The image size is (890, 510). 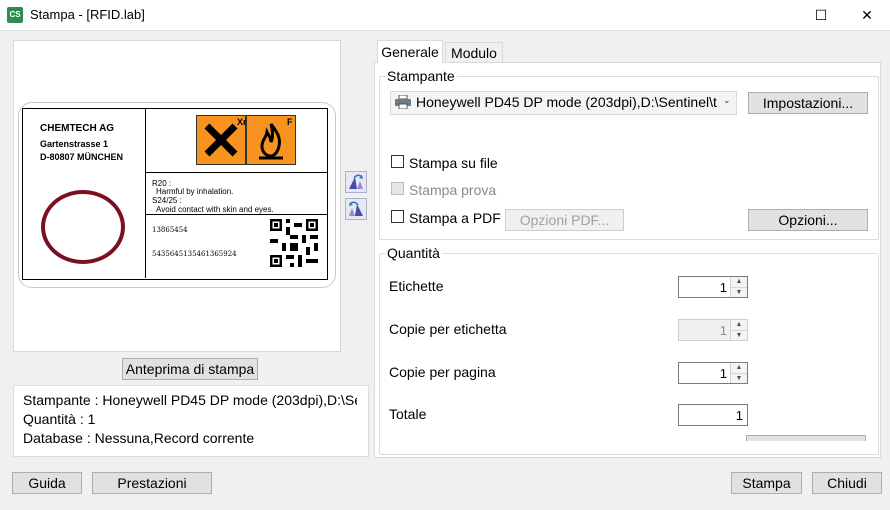 I want to click on rotate-right-icon, so click(x=356, y=181).